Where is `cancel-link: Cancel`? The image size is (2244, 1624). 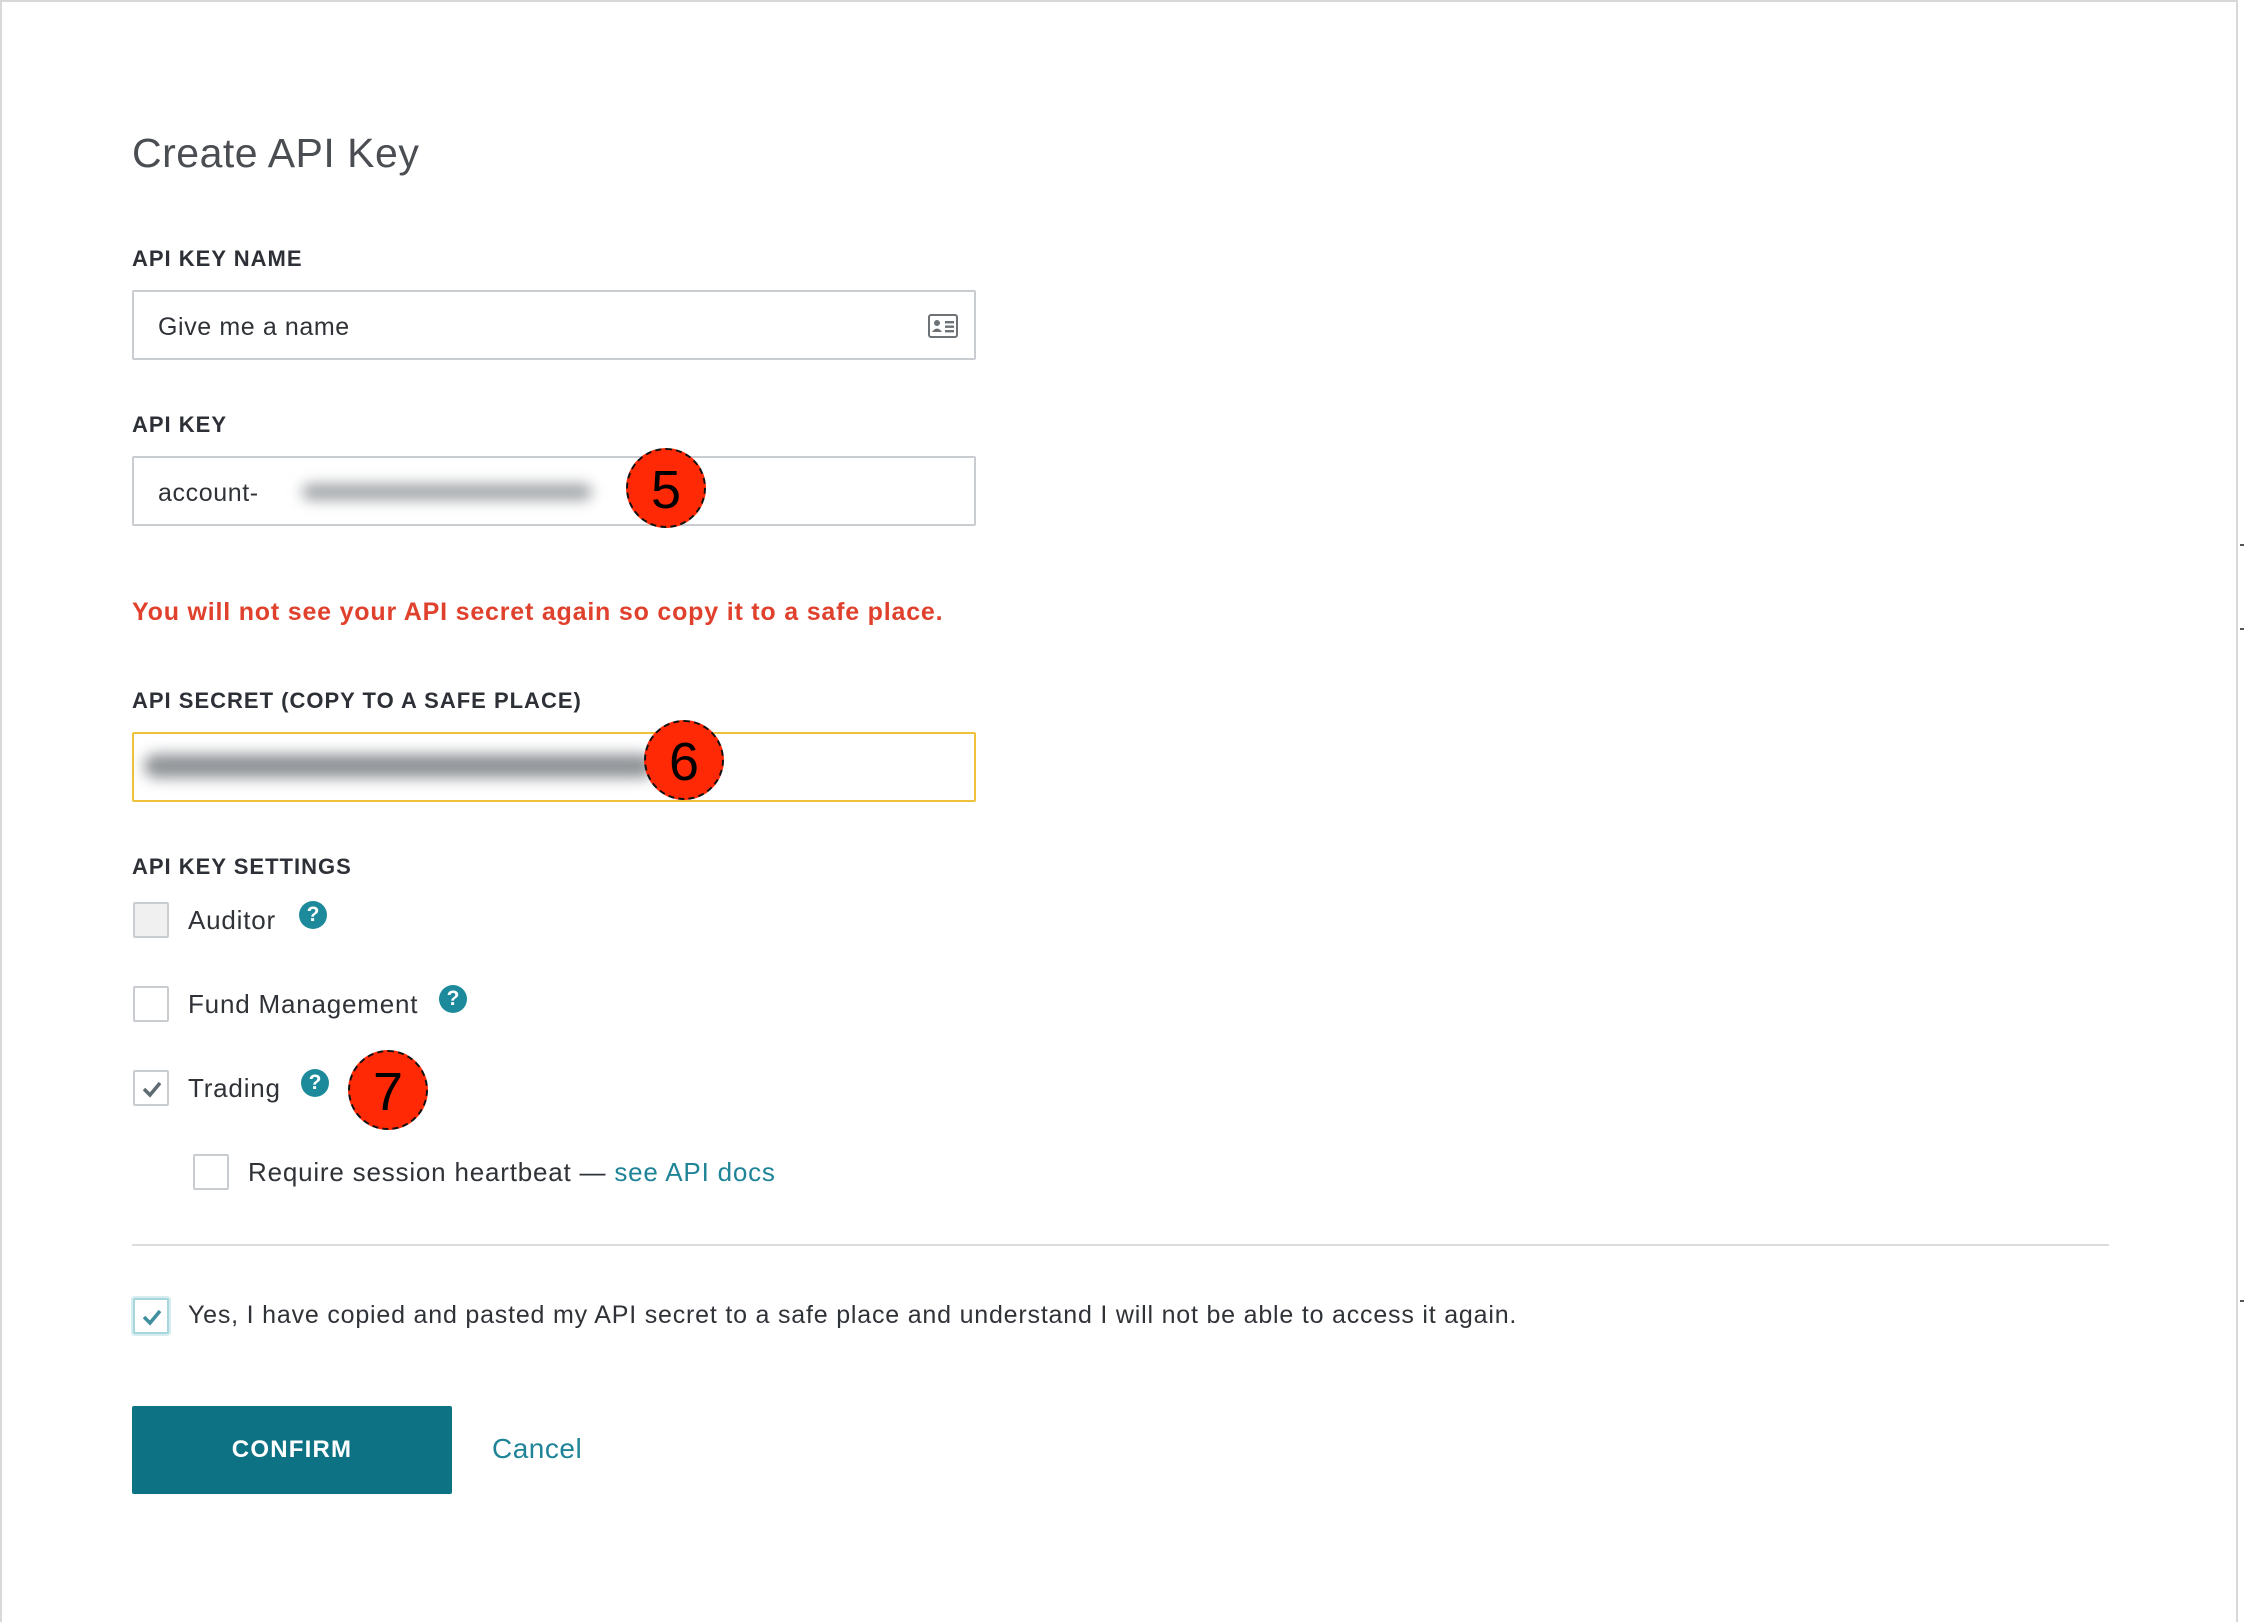 cancel-link: Cancel is located at coordinates (537, 1449).